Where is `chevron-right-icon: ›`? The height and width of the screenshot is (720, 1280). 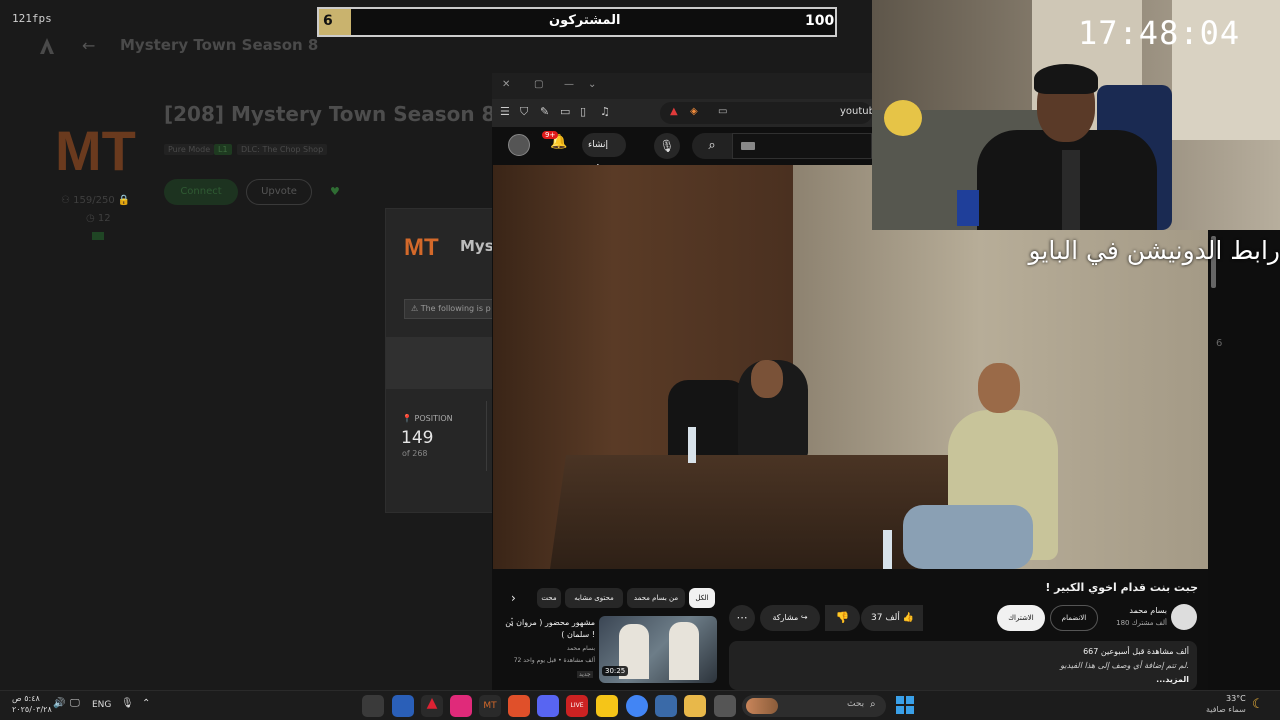 chevron-right-icon: › is located at coordinates (513, 598).